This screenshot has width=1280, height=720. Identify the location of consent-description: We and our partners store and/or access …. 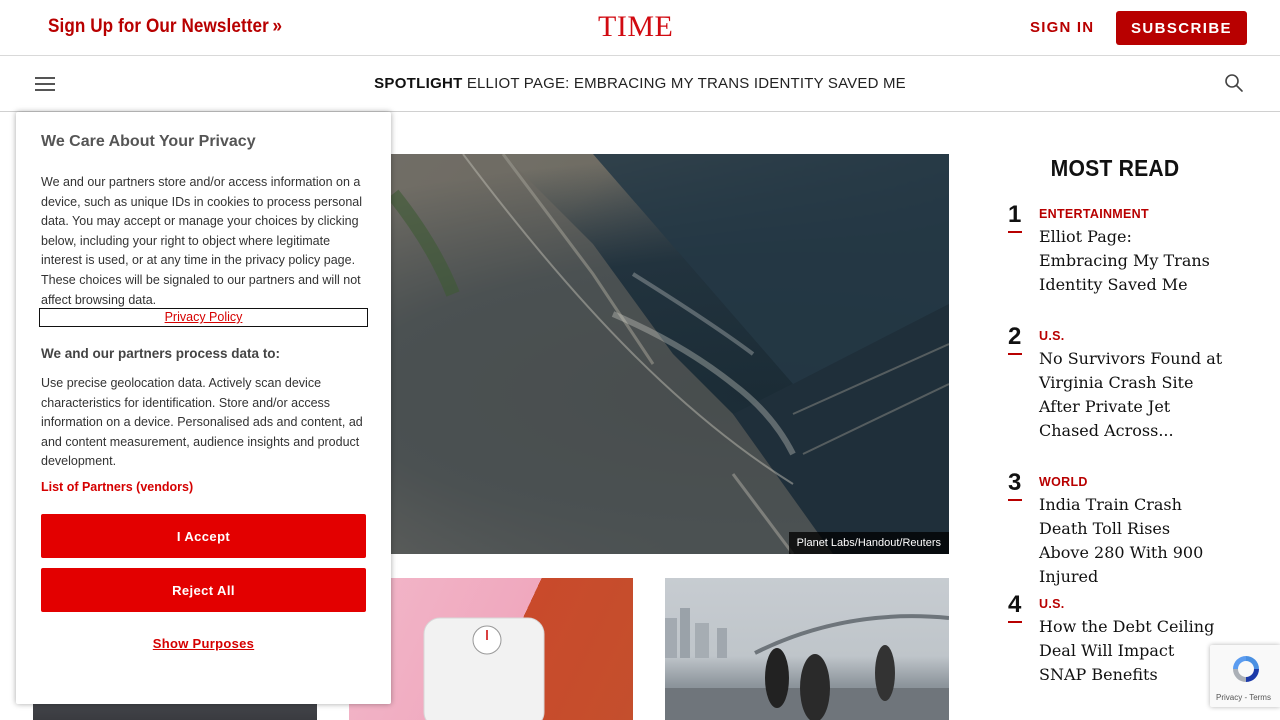
(202, 241).